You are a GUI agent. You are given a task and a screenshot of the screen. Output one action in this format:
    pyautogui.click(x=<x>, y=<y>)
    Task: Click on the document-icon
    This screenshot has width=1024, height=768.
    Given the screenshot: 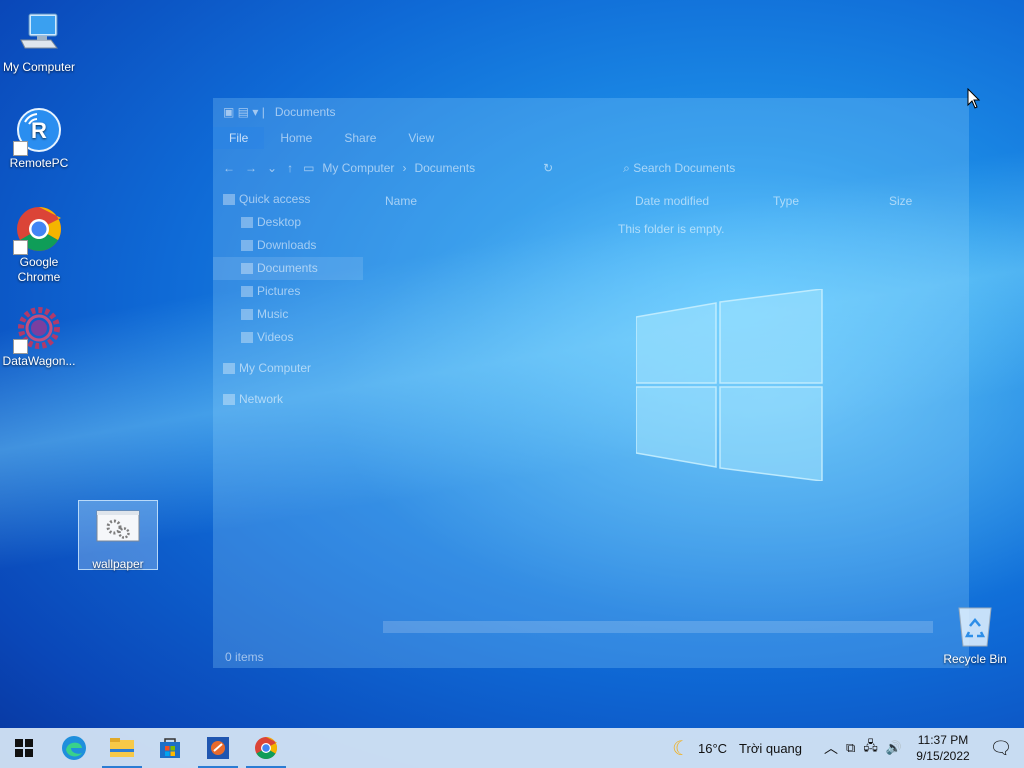 What is the action you would take?
    pyautogui.click(x=247, y=268)
    